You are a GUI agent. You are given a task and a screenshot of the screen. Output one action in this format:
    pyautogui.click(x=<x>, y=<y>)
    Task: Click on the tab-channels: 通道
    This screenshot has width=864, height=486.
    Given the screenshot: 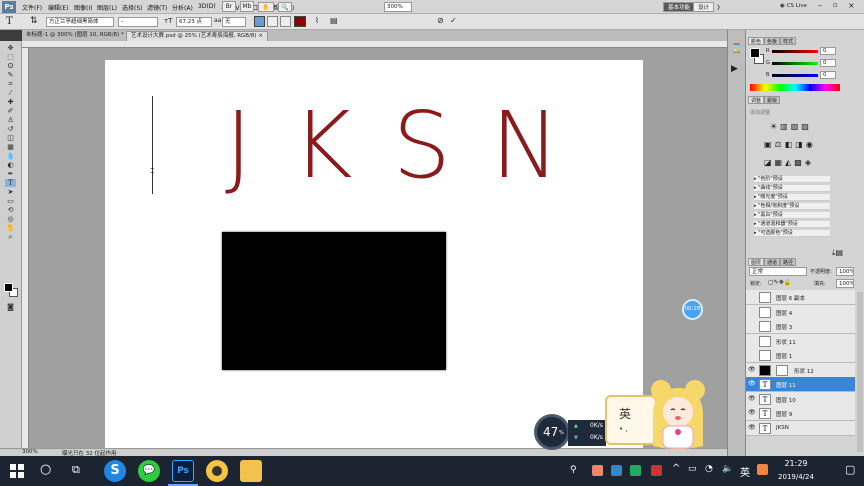 What is the action you would take?
    pyautogui.click(x=772, y=262)
    